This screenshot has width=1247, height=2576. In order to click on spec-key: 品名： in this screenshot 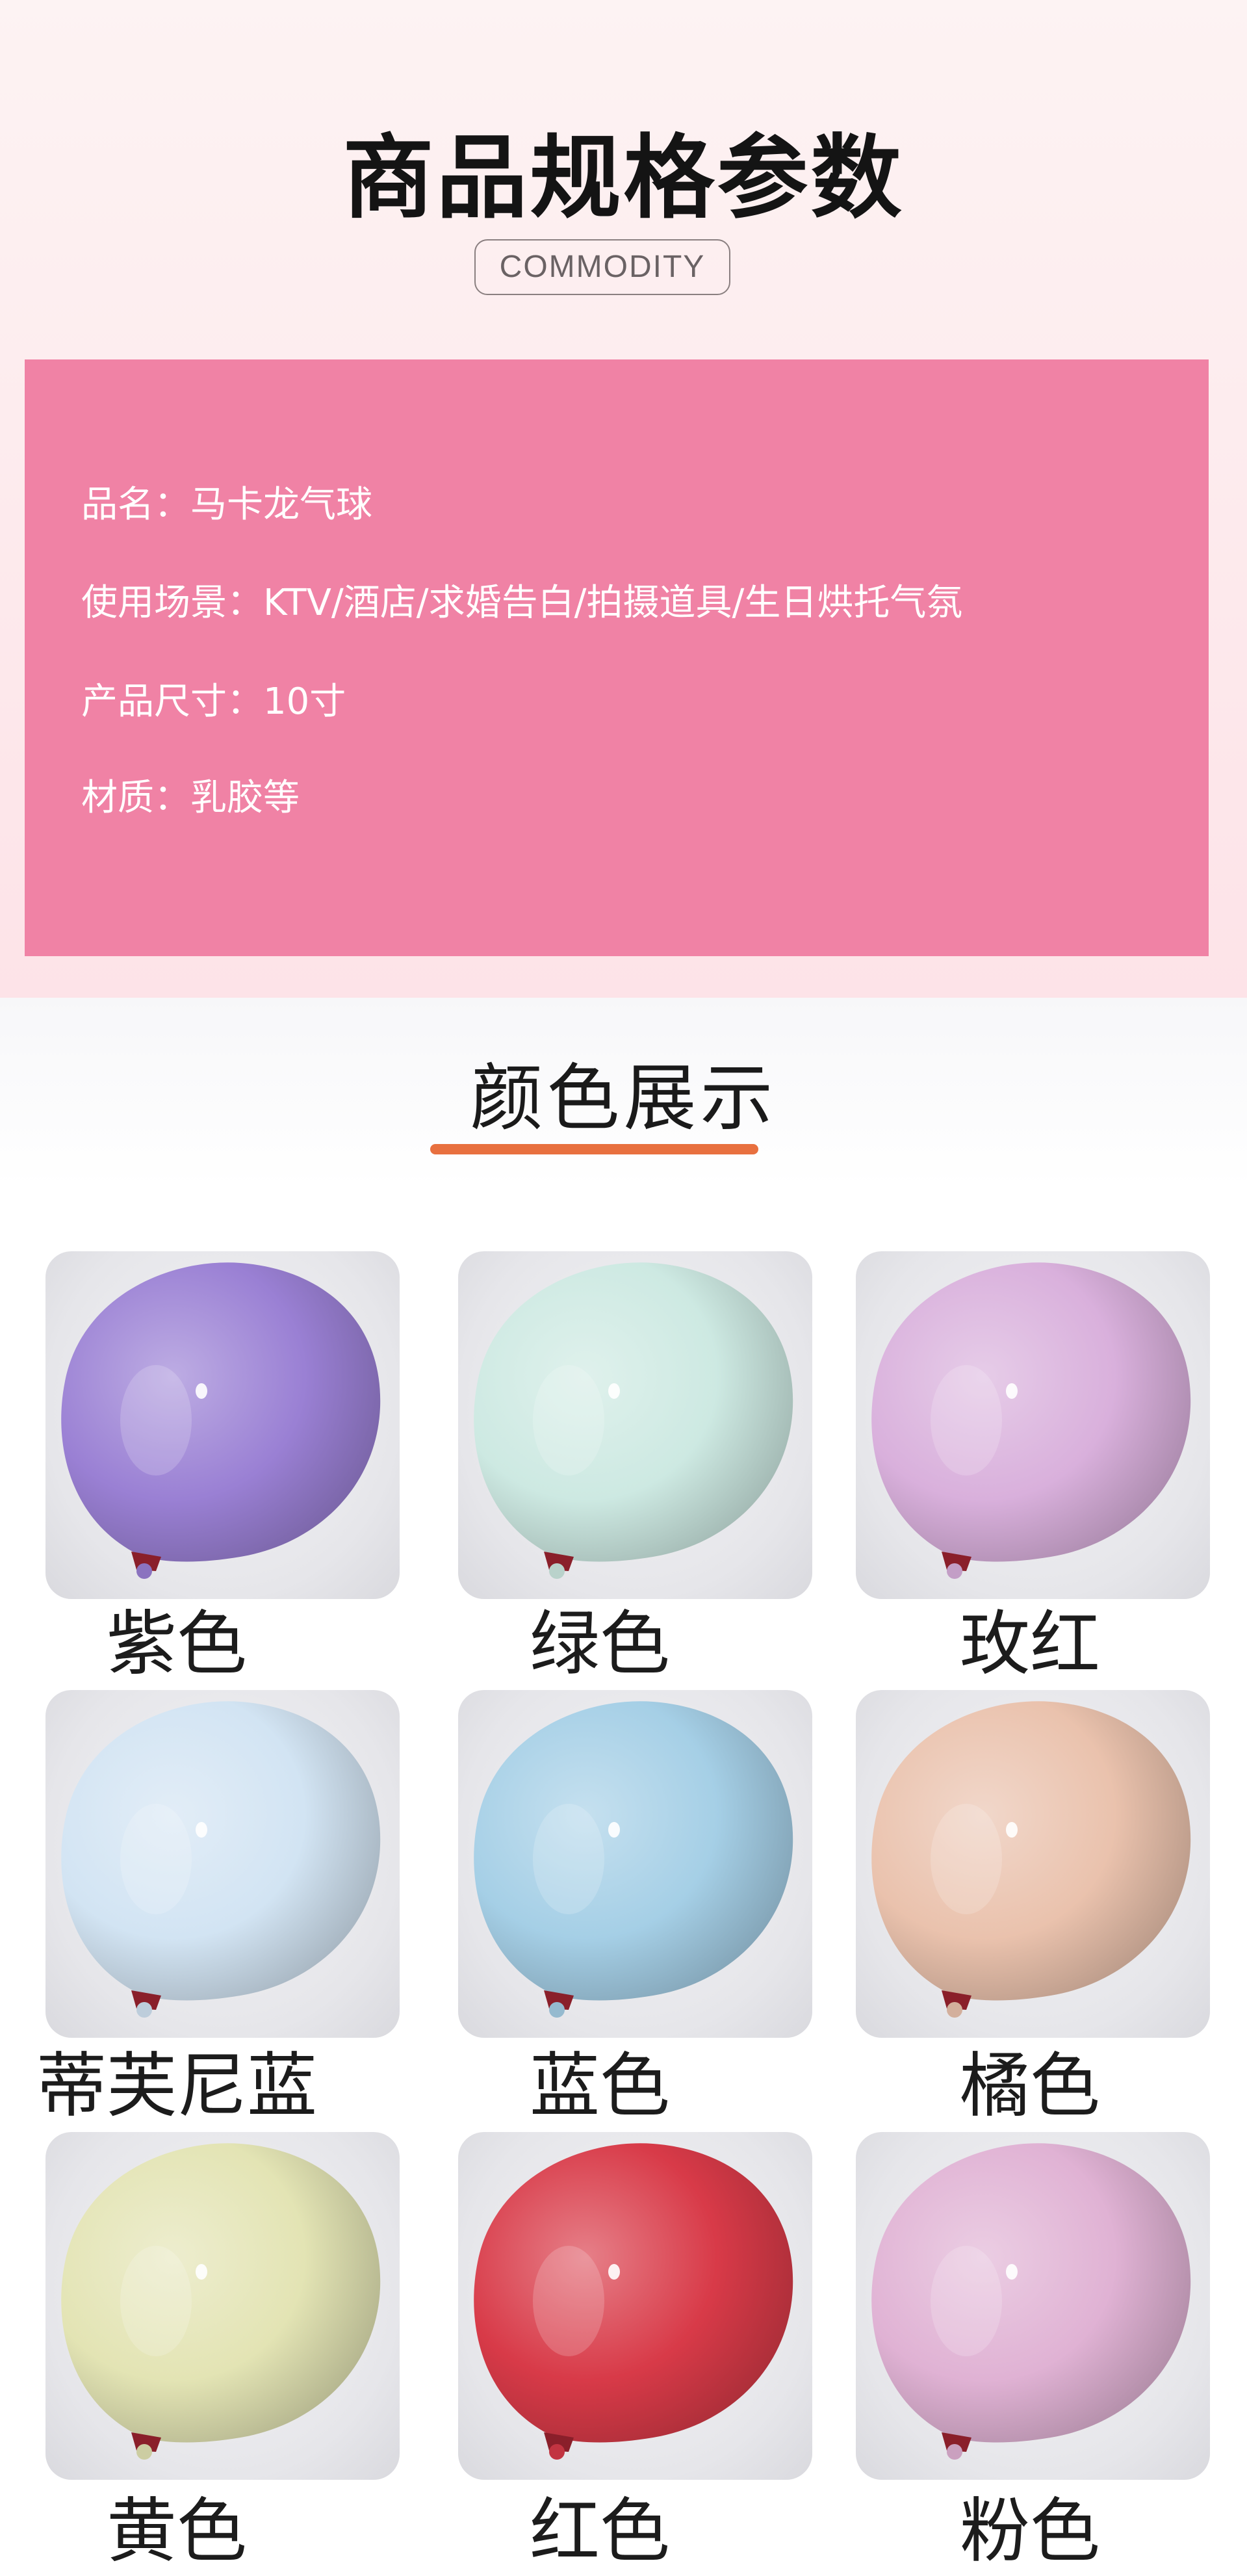, I will do `click(135, 505)`.